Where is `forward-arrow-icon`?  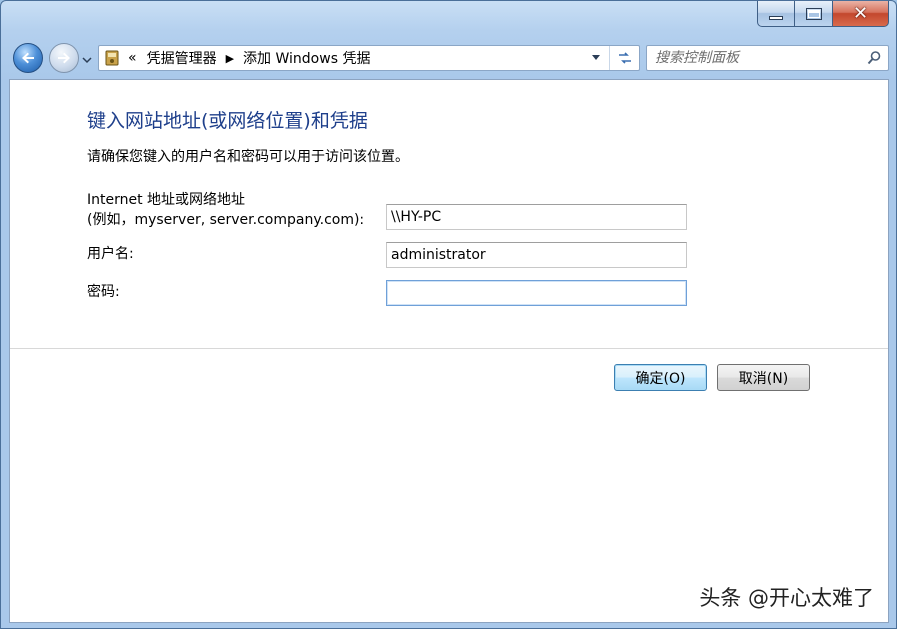
forward-arrow-icon is located at coordinates (64, 58).